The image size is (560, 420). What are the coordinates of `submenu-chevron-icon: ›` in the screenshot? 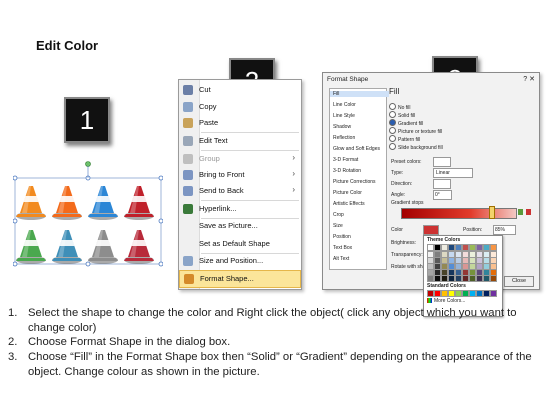 It's located at (293, 157).